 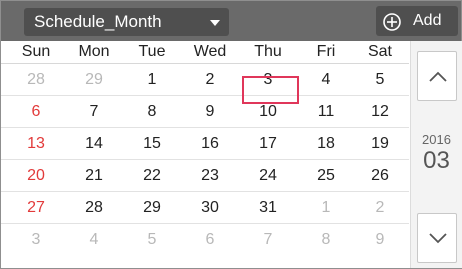 I want to click on day-cell: 16, so click(x=210, y=143).